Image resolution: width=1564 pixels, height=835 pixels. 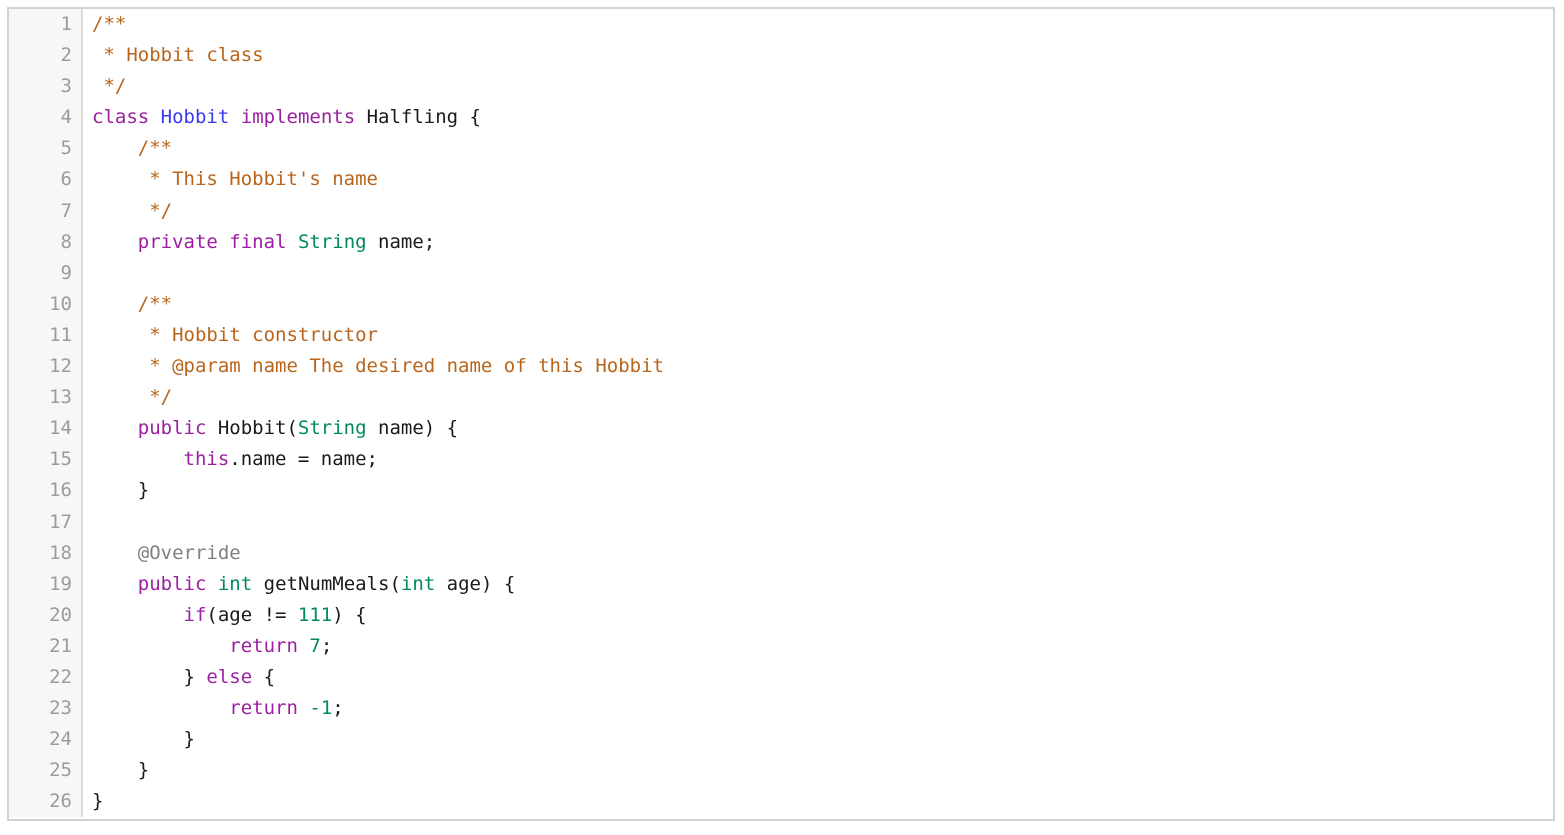 What do you see at coordinates (46, 367) in the screenshot?
I see `line-number: 12` at bounding box center [46, 367].